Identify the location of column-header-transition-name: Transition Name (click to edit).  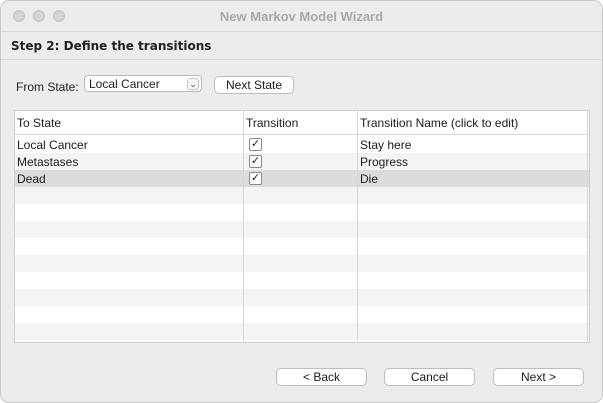
(439, 123).